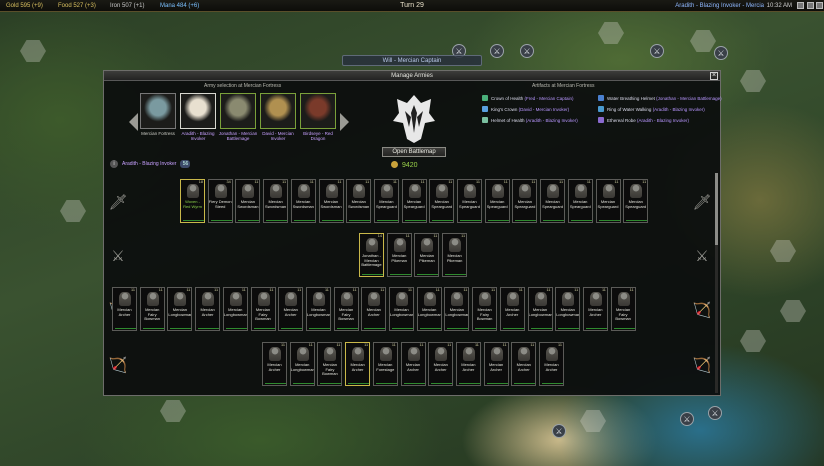 This screenshot has width=824, height=466. I want to click on unit-card: 14 Jonathan - Mercian Battlemage, so click(371, 255).